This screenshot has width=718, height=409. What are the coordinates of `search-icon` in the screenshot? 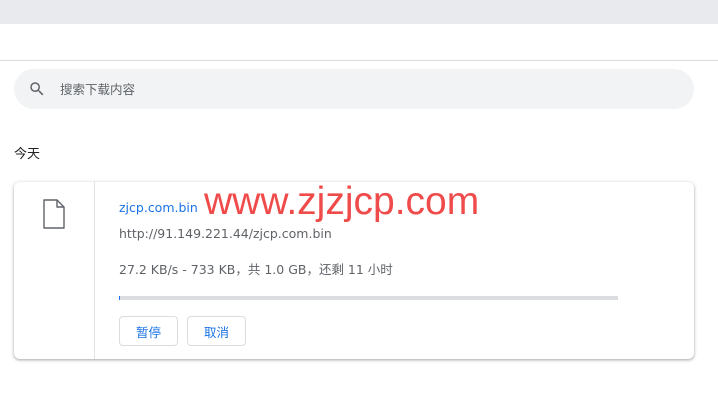 It's located at (37, 89).